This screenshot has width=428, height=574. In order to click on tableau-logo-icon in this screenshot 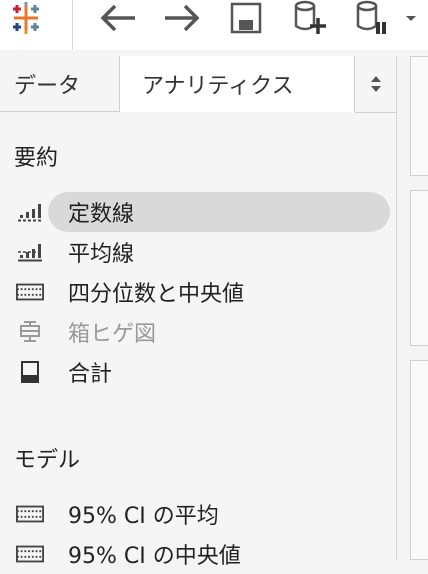, I will do `click(26, 18)`.